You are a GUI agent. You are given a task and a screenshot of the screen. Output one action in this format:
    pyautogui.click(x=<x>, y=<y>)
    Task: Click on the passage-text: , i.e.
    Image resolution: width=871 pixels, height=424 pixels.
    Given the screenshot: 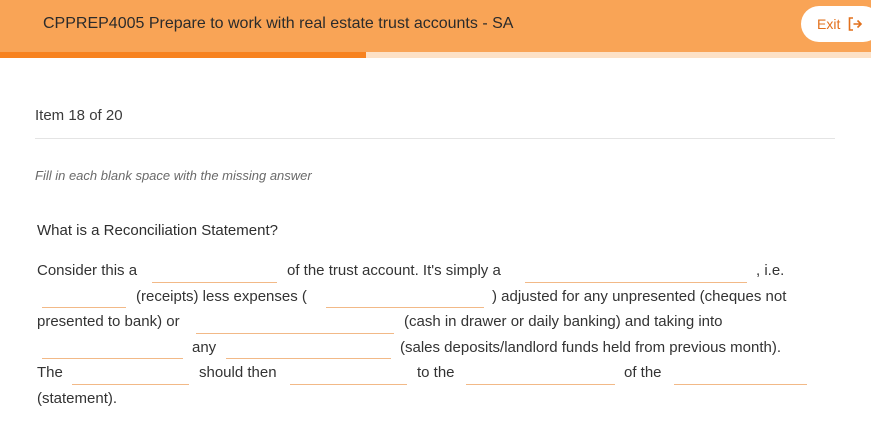 What is the action you would take?
    pyautogui.click(x=770, y=270)
    